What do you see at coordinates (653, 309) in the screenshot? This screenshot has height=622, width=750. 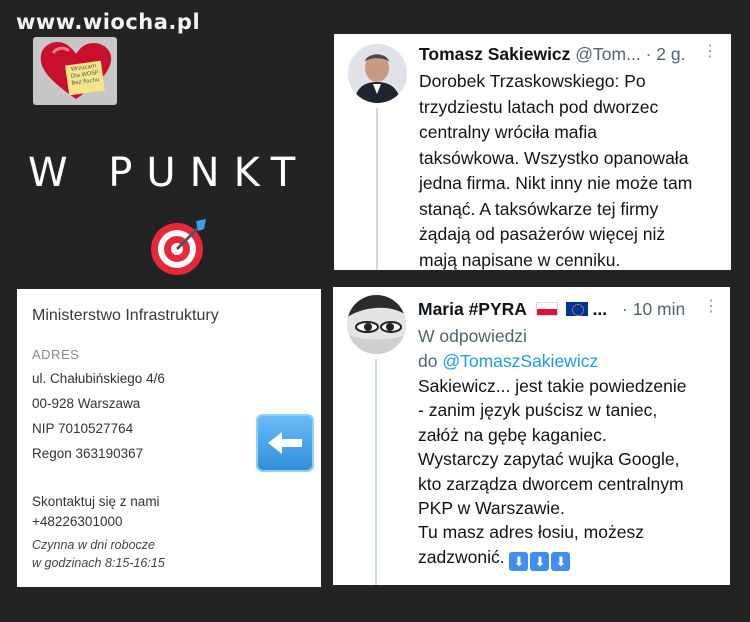 I see `tweet-time: · 10 min` at bounding box center [653, 309].